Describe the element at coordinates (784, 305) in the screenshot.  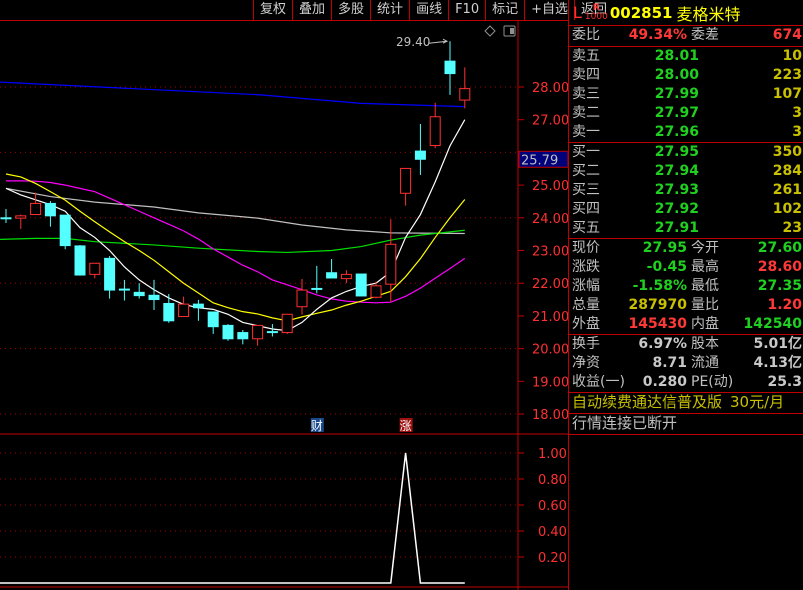
I see `quote-value: 1.20` at that location.